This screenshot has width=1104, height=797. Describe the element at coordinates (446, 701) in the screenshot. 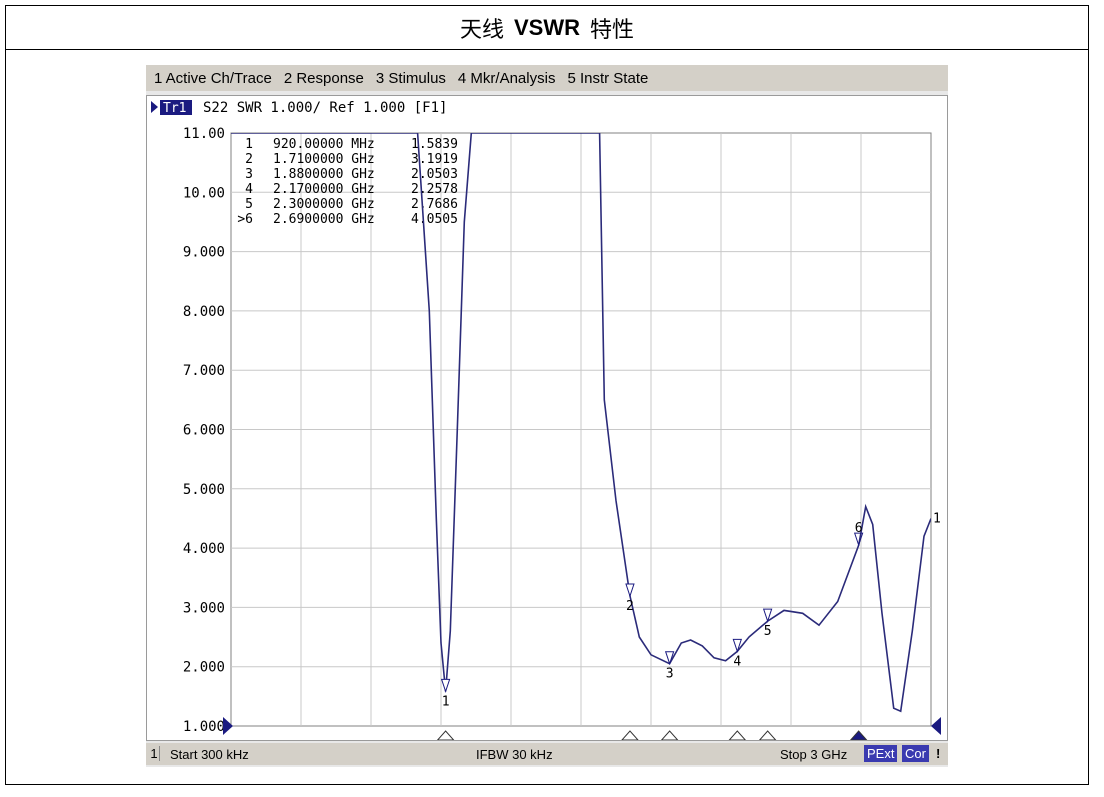

I see `marker-1-label: 1` at that location.